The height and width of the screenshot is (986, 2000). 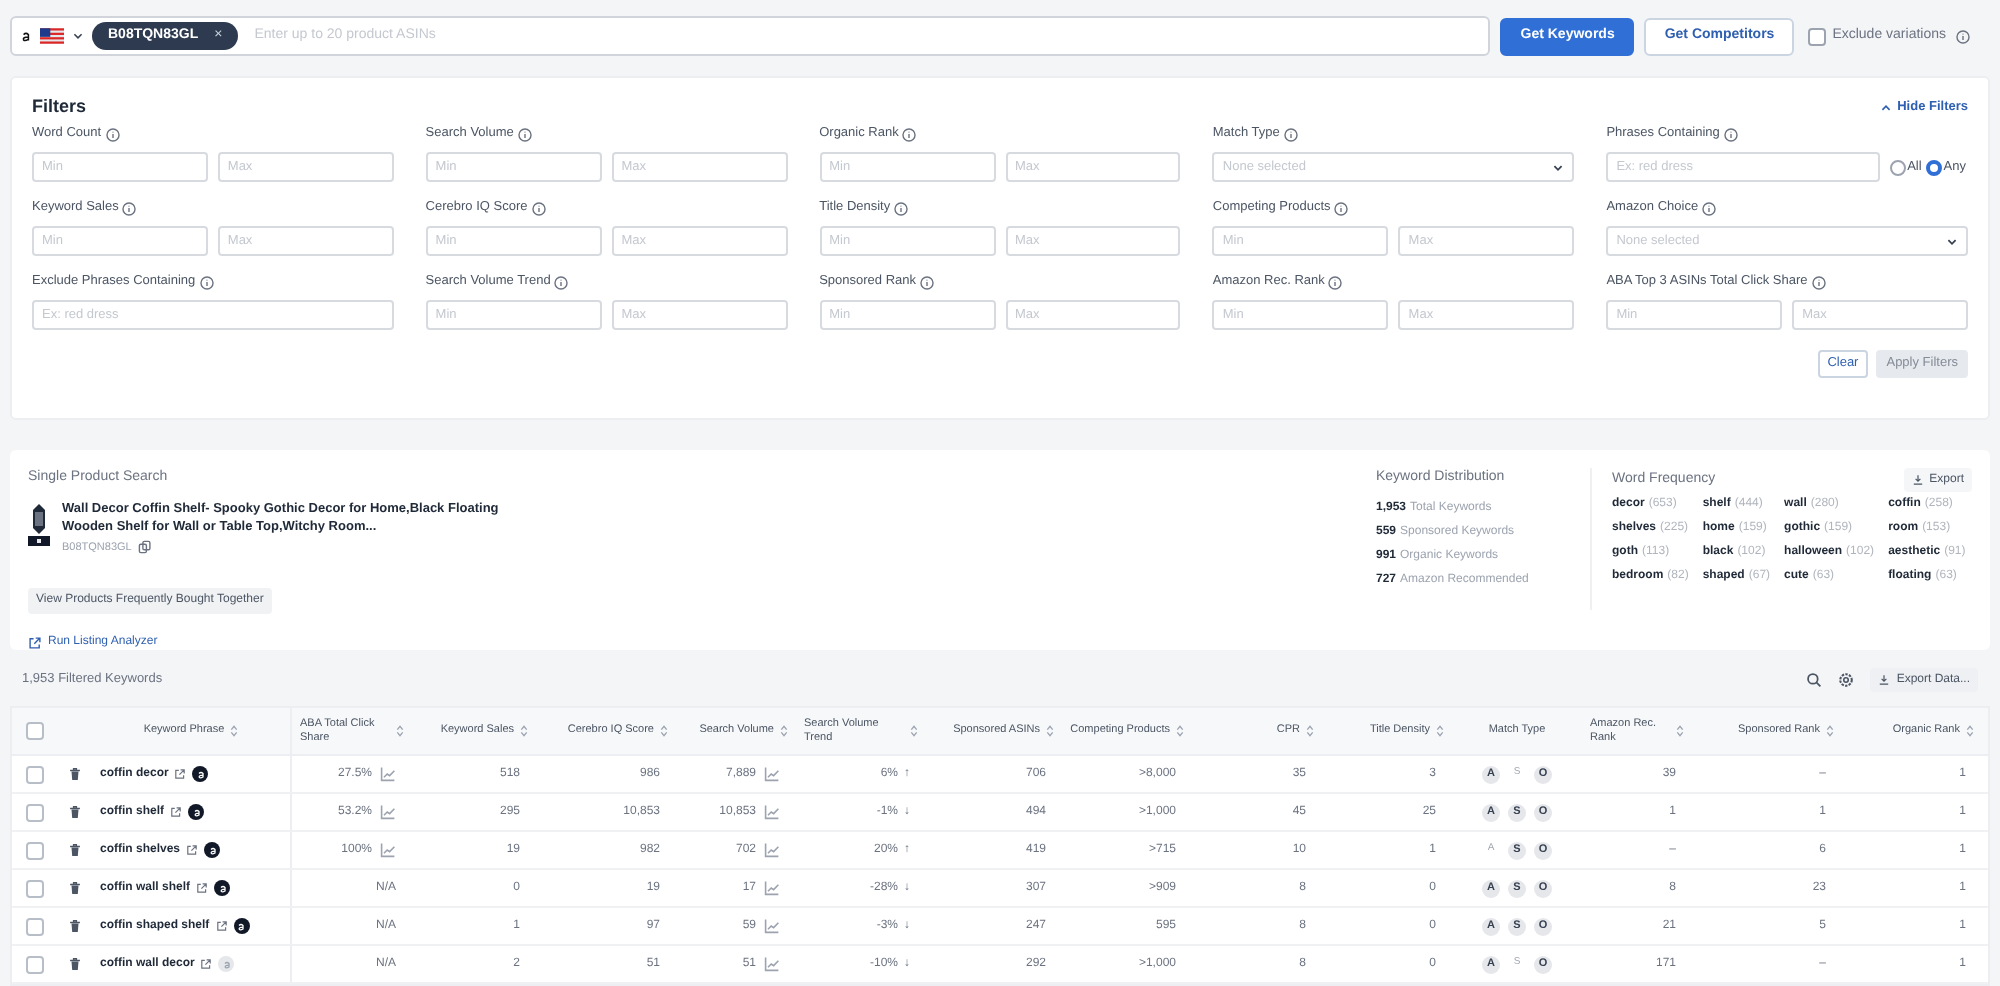 I want to click on flag-icon, so click(x=52, y=36).